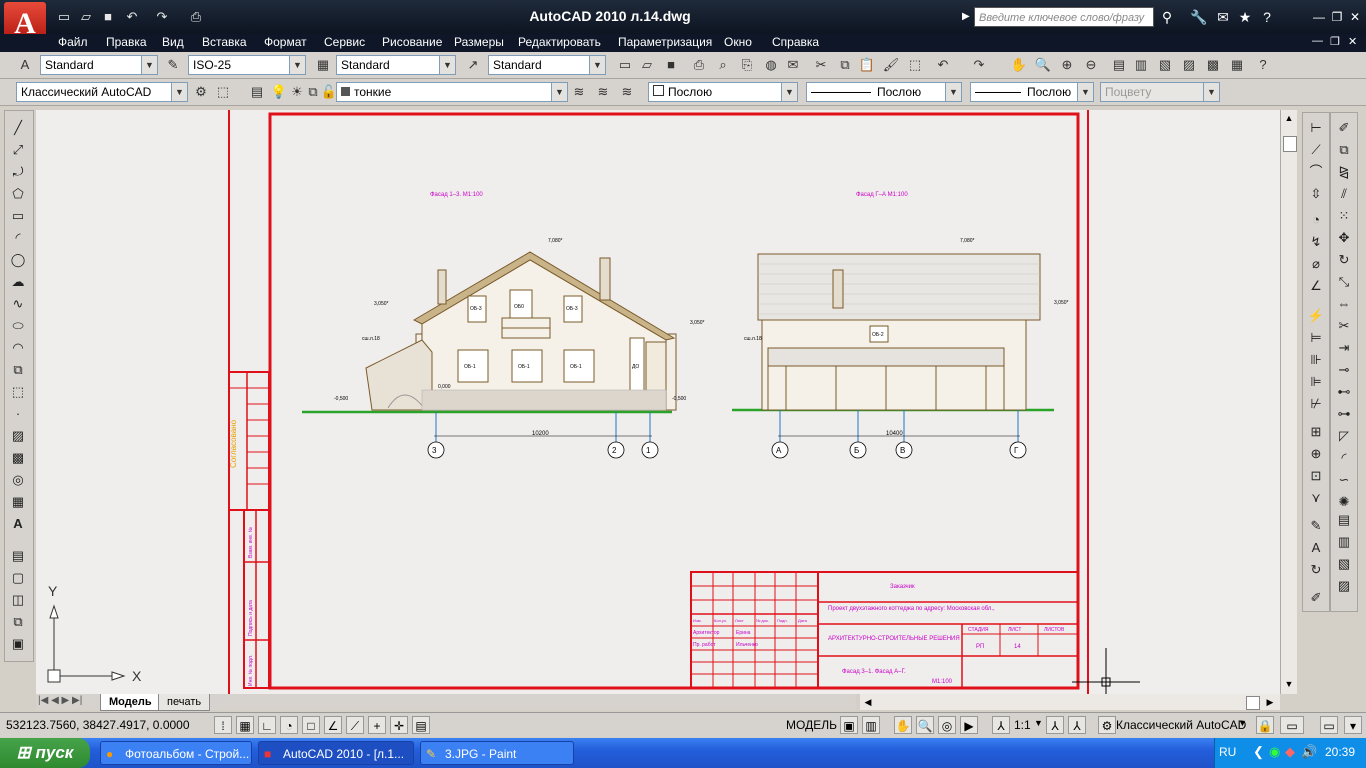 The width and height of the screenshot is (1366, 768). Describe the element at coordinates (723, 92) in the screenshot. I see `color-select: Послою ▼` at that location.